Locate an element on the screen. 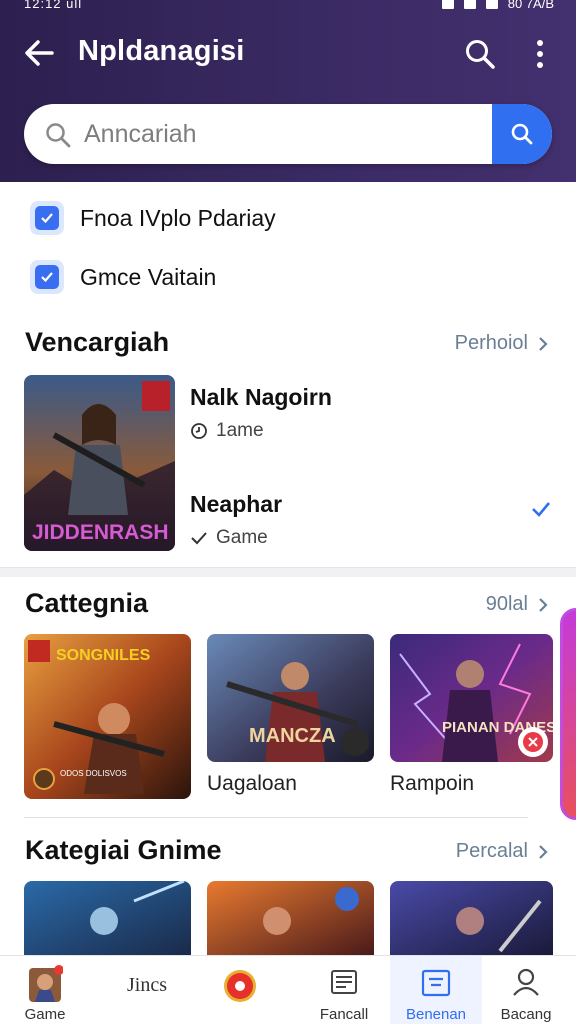 The image size is (576, 1024). sim-icon is located at coordinates (447, 4).